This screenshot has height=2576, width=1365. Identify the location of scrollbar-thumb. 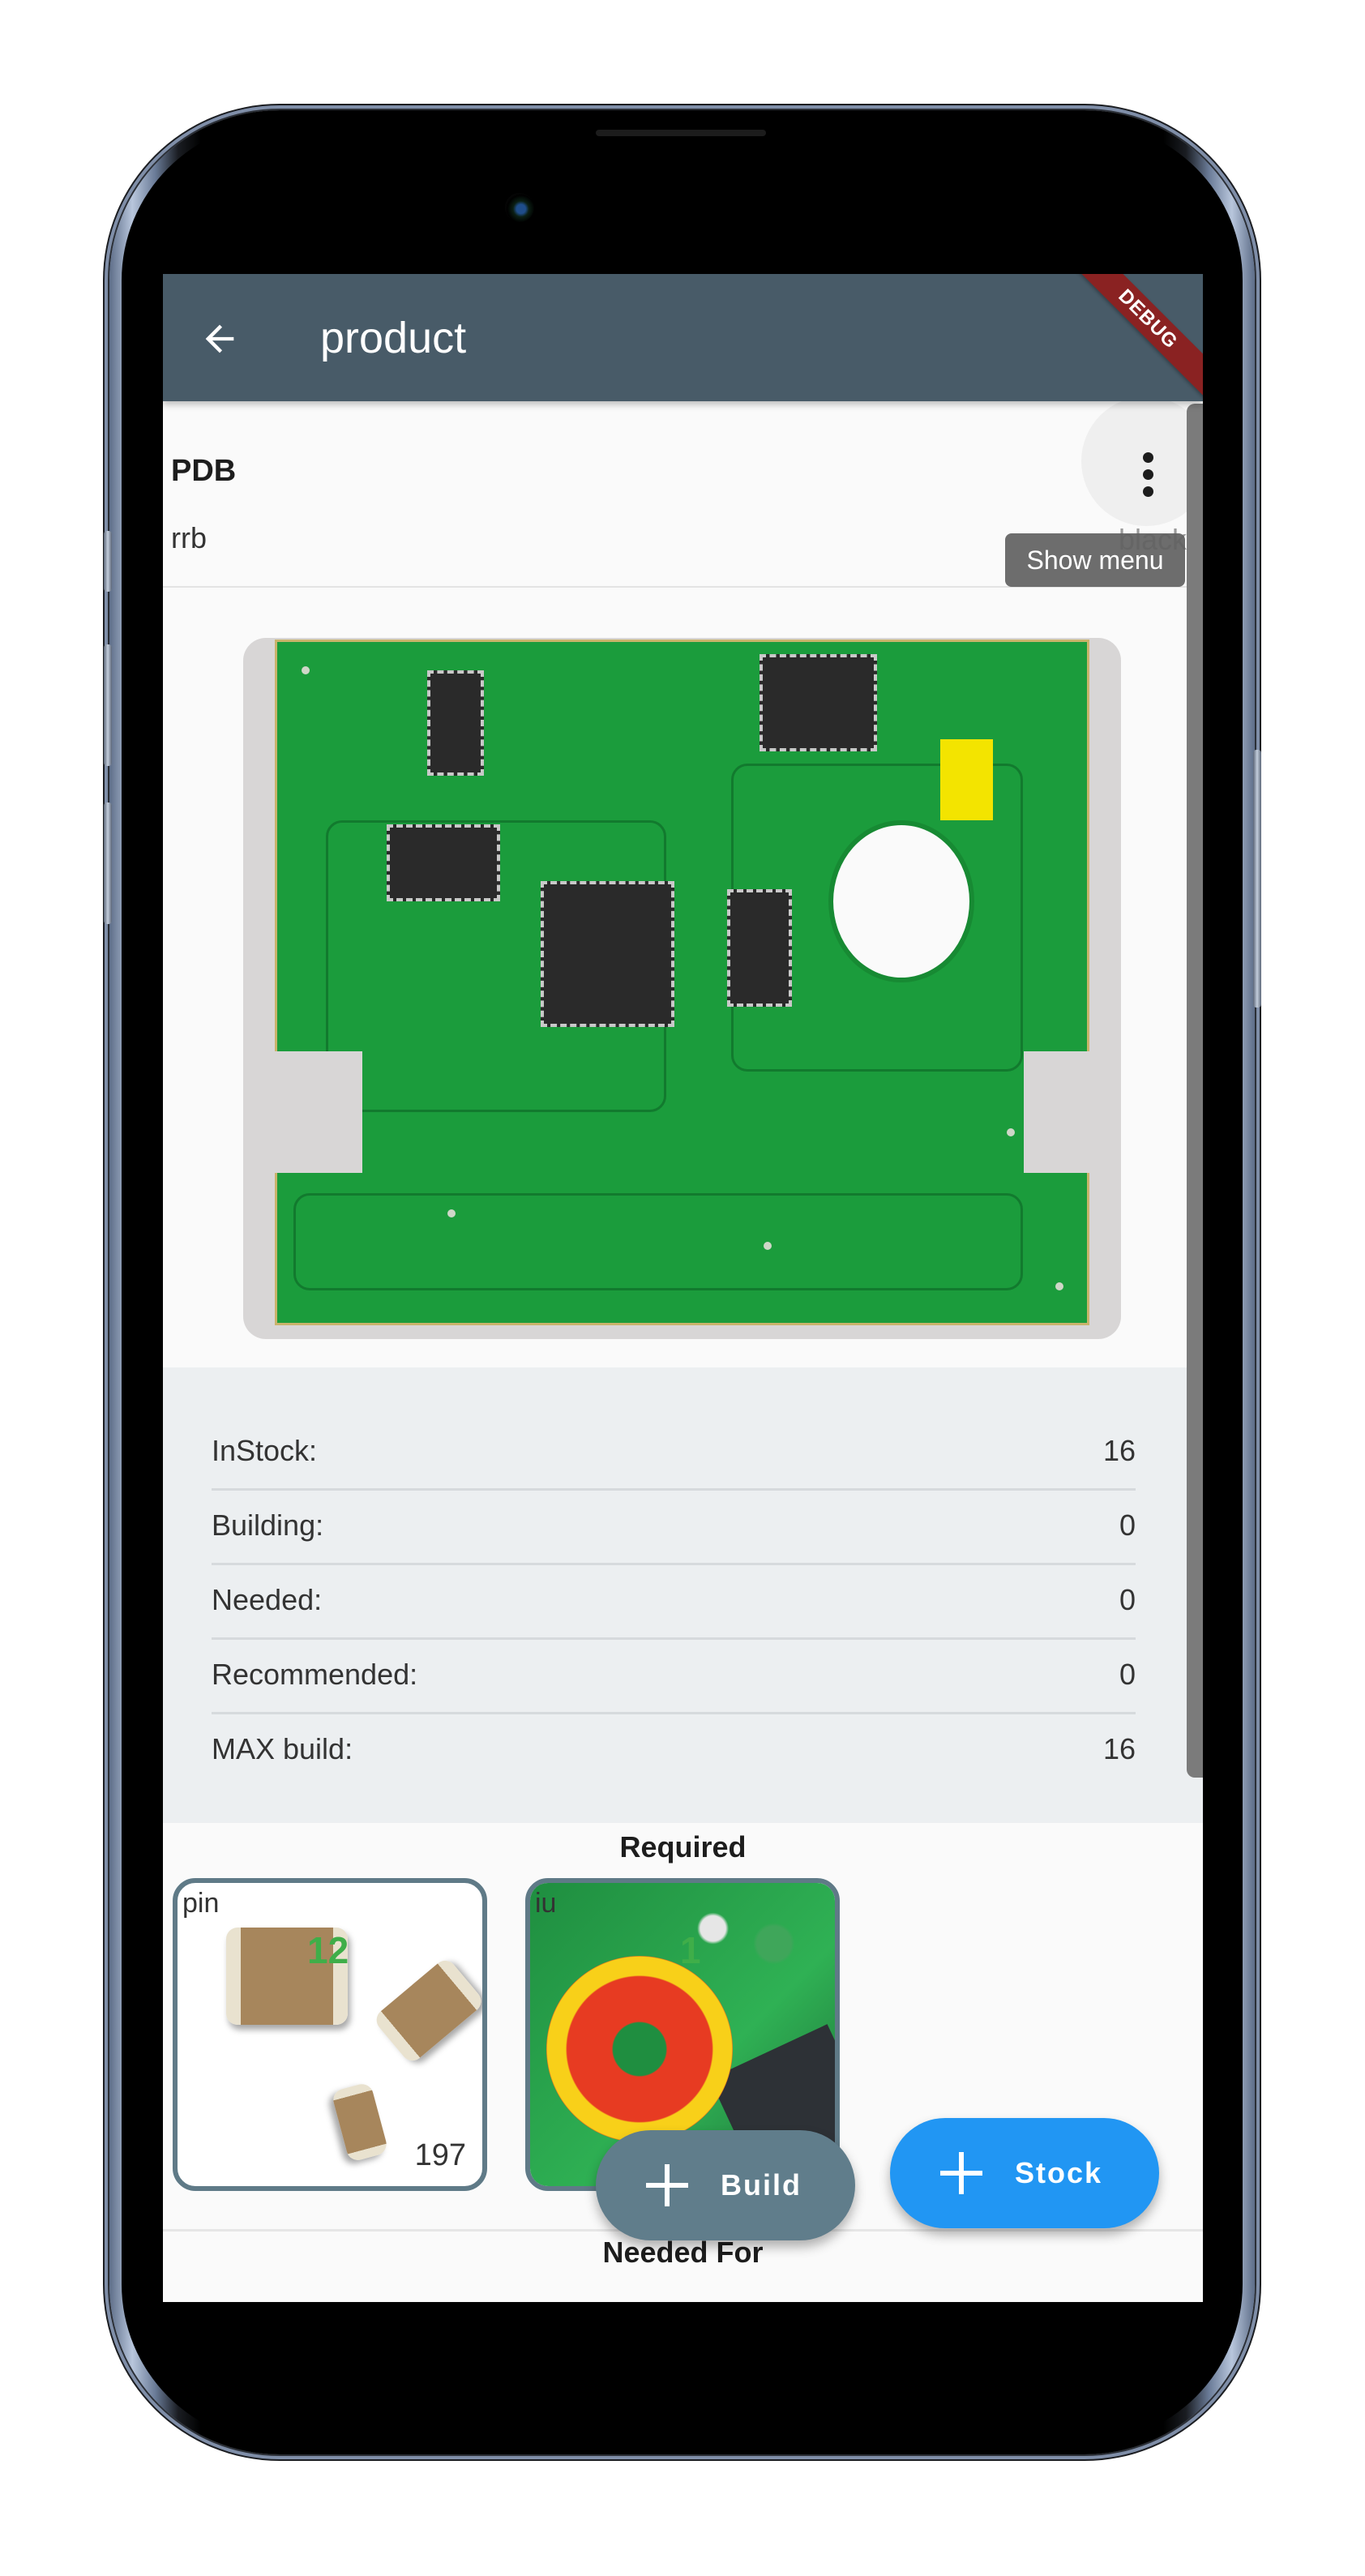
(1195, 1091).